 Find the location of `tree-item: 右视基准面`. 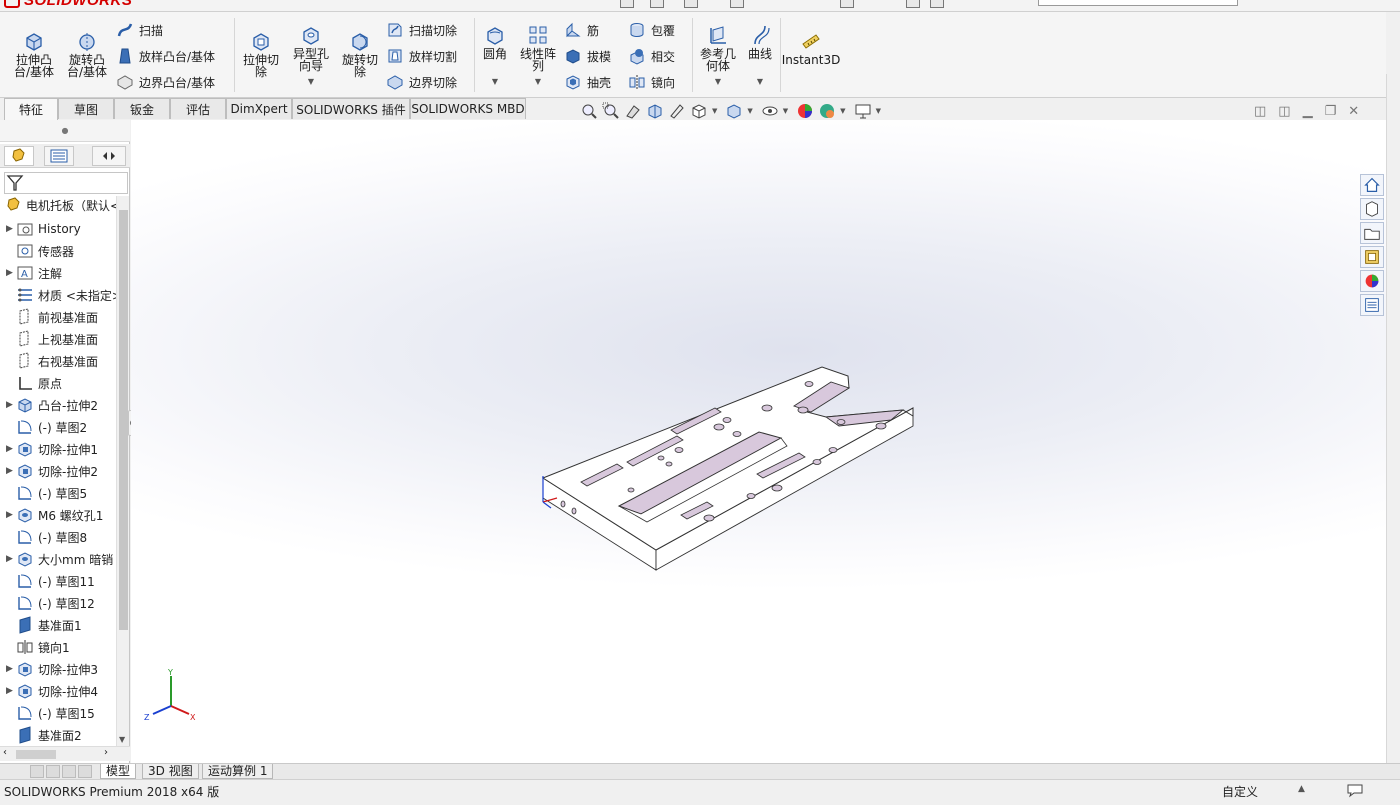

tree-item: 右视基准面 is located at coordinates (58, 361).